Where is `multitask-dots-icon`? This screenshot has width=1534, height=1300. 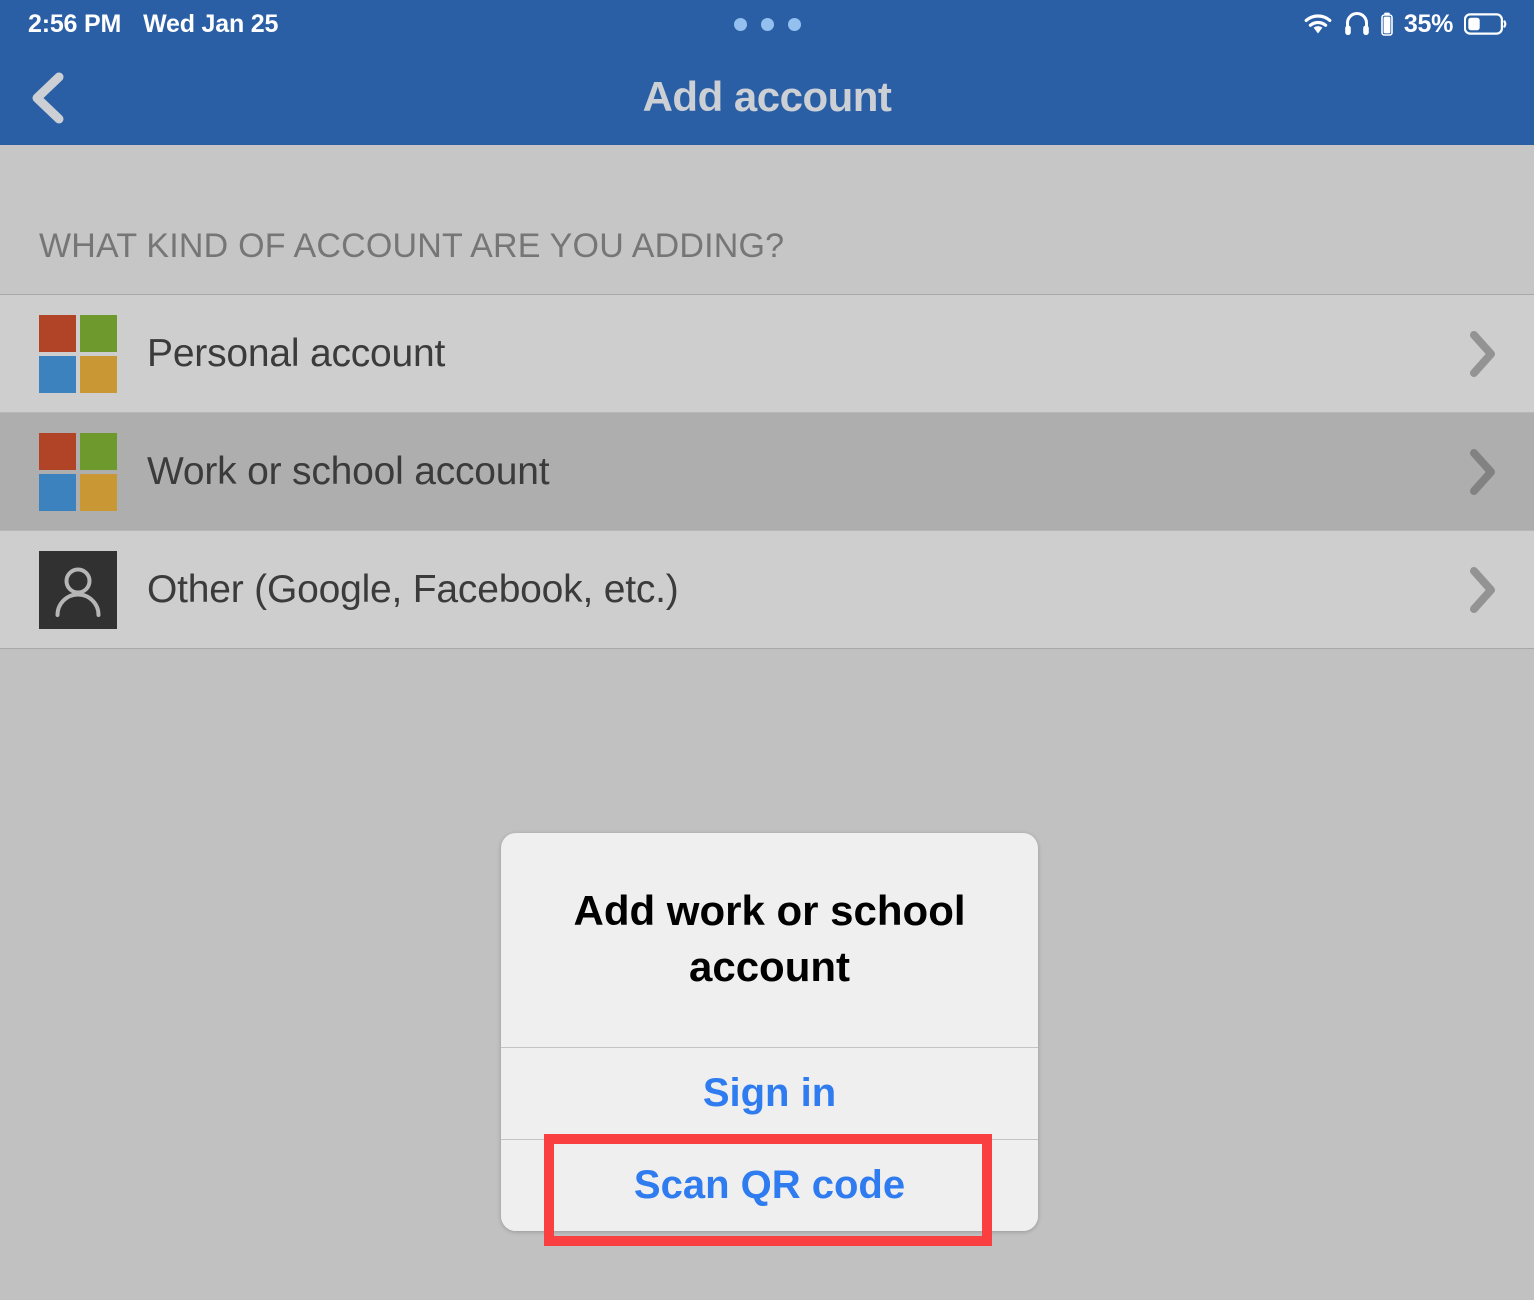 multitask-dots-icon is located at coordinates (767, 24).